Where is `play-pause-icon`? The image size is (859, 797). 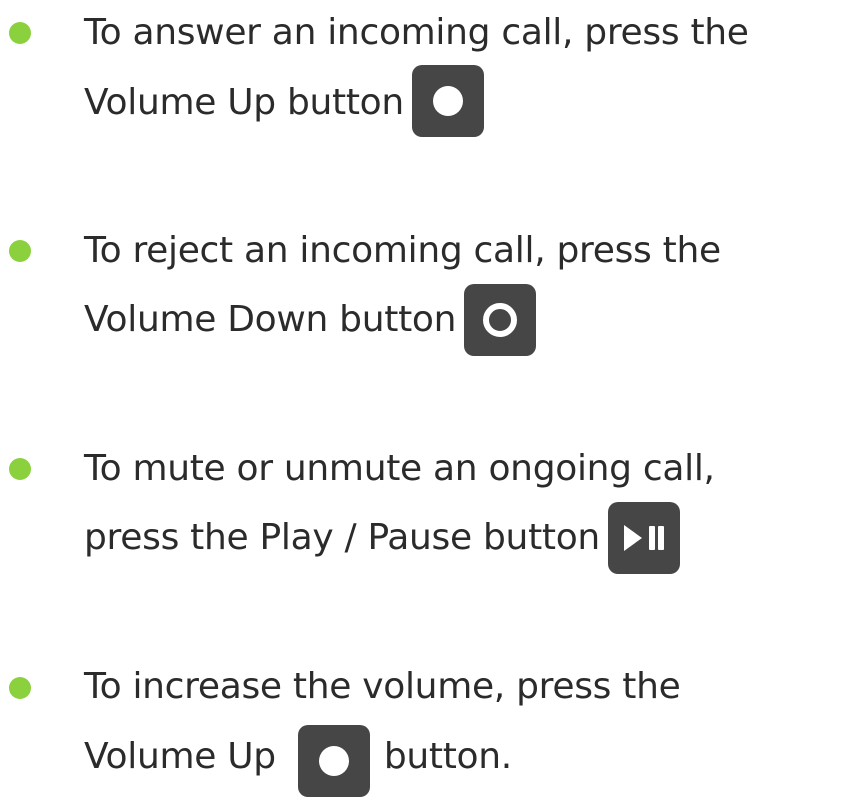
play-pause-icon is located at coordinates (643, 538).